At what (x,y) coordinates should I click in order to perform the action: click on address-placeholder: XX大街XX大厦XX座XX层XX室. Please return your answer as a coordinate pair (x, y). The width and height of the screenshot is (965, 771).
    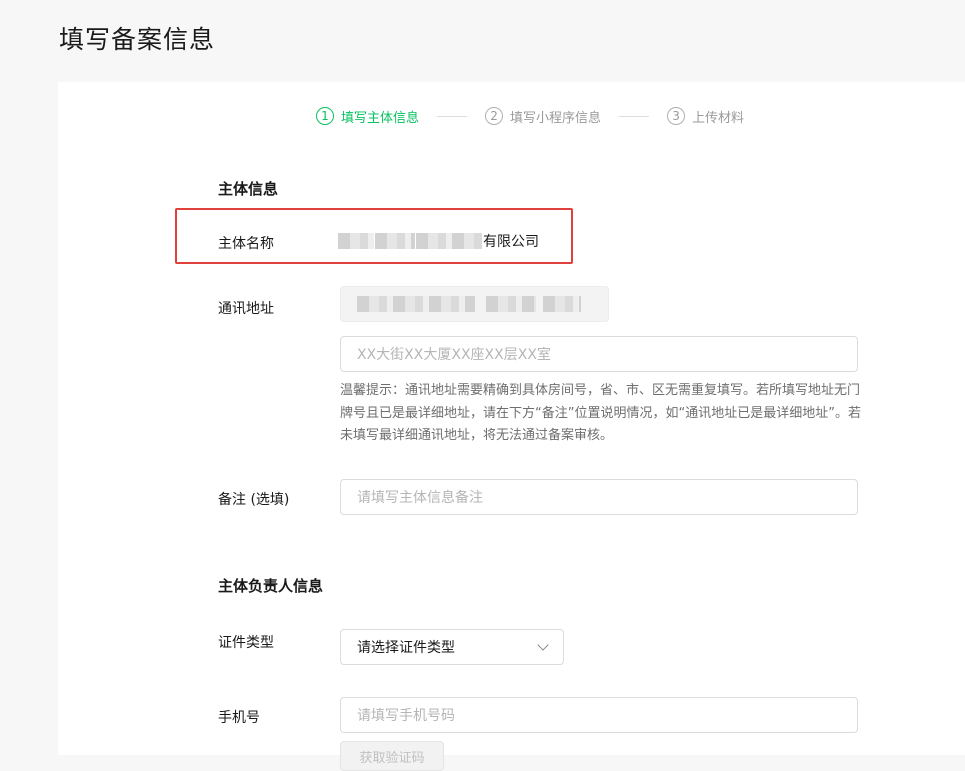
    Looking at the image, I should click on (454, 355).